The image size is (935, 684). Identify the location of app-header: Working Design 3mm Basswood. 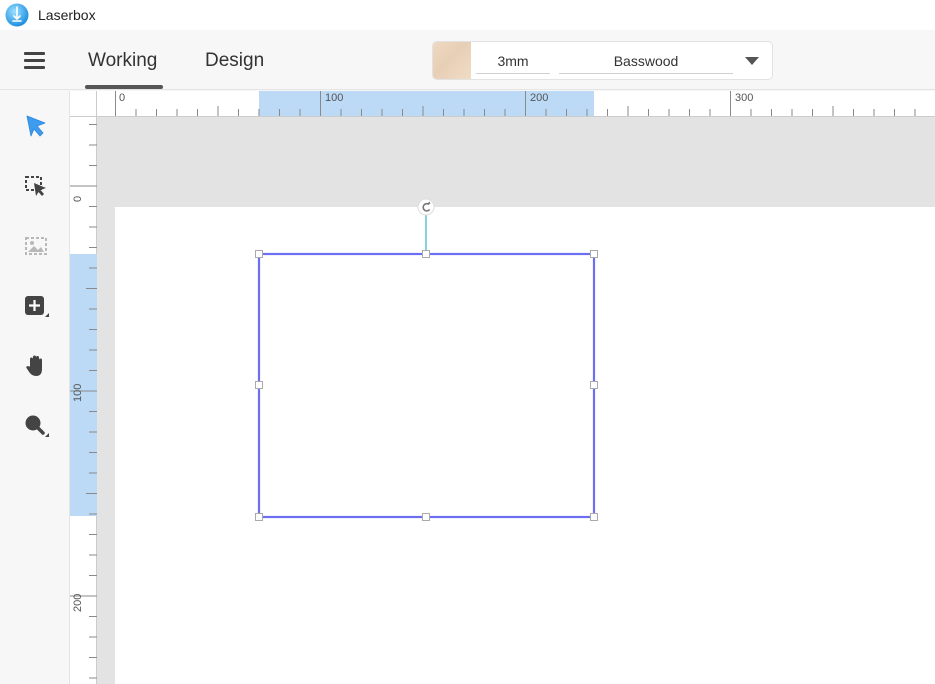
(467, 60).